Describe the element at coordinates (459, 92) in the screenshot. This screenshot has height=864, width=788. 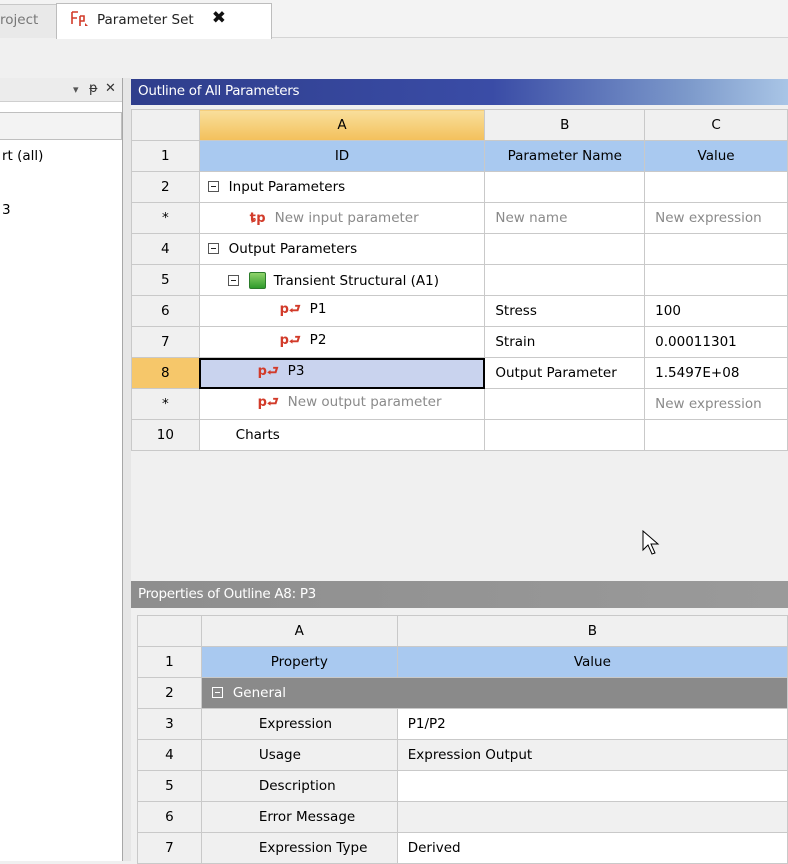
I see `outline-title: Outline of All Parameters` at that location.